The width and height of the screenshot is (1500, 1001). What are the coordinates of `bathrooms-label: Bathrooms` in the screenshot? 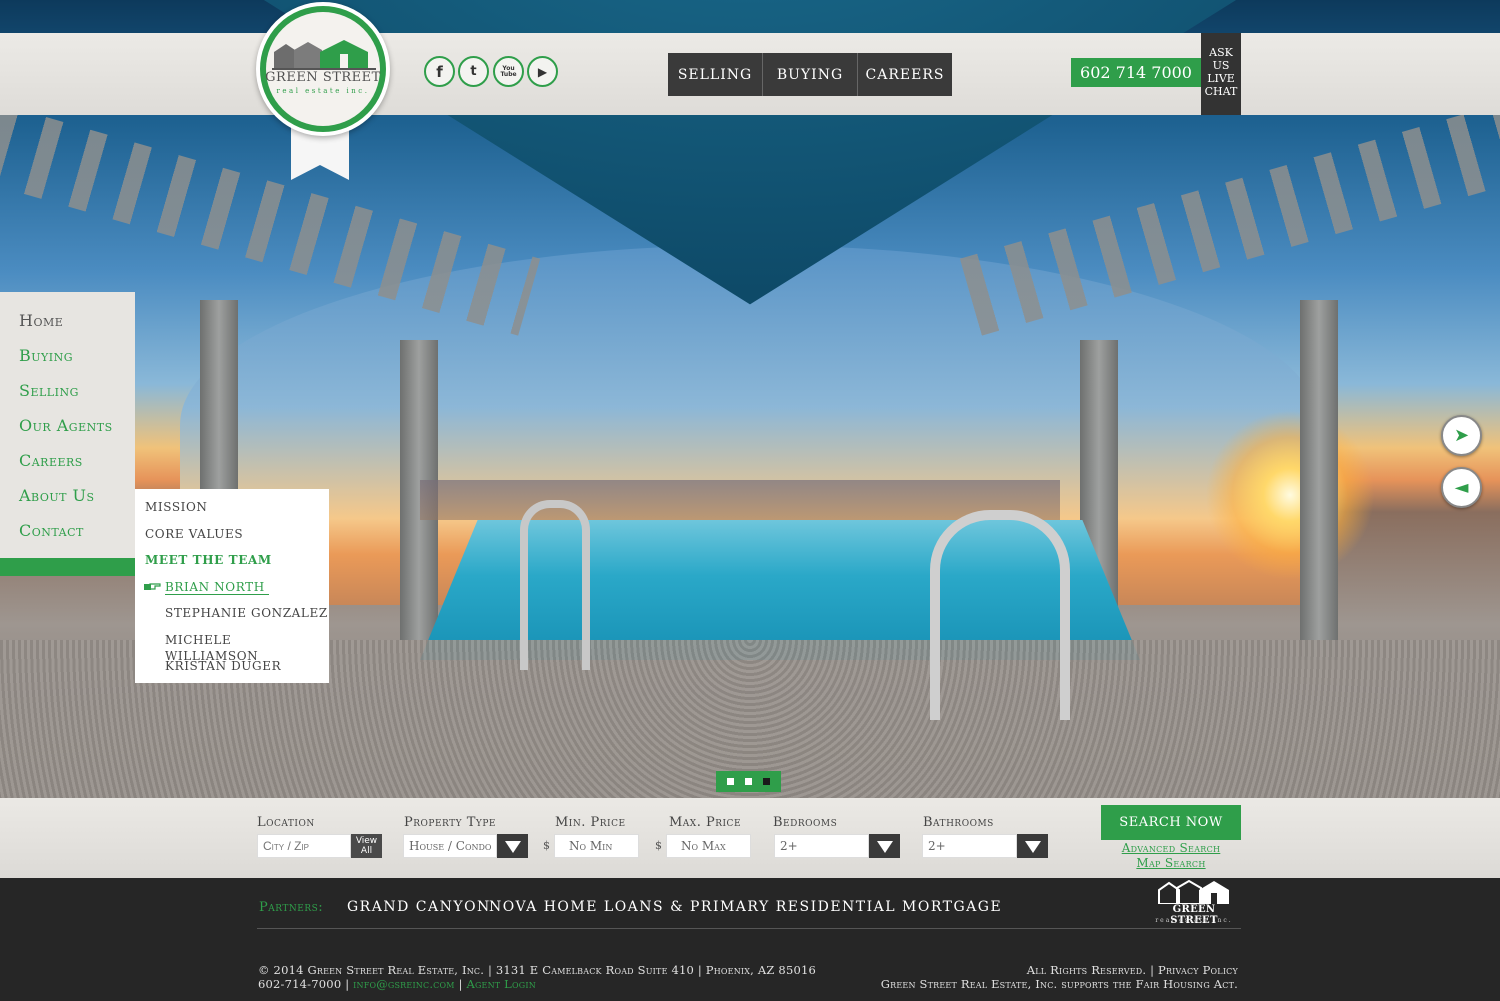 It's located at (958, 822).